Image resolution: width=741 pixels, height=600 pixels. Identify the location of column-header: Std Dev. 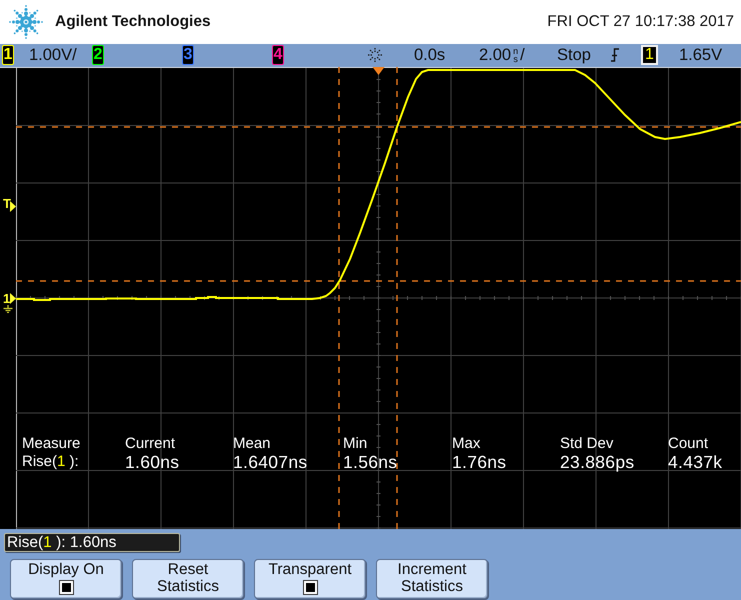
(587, 444).